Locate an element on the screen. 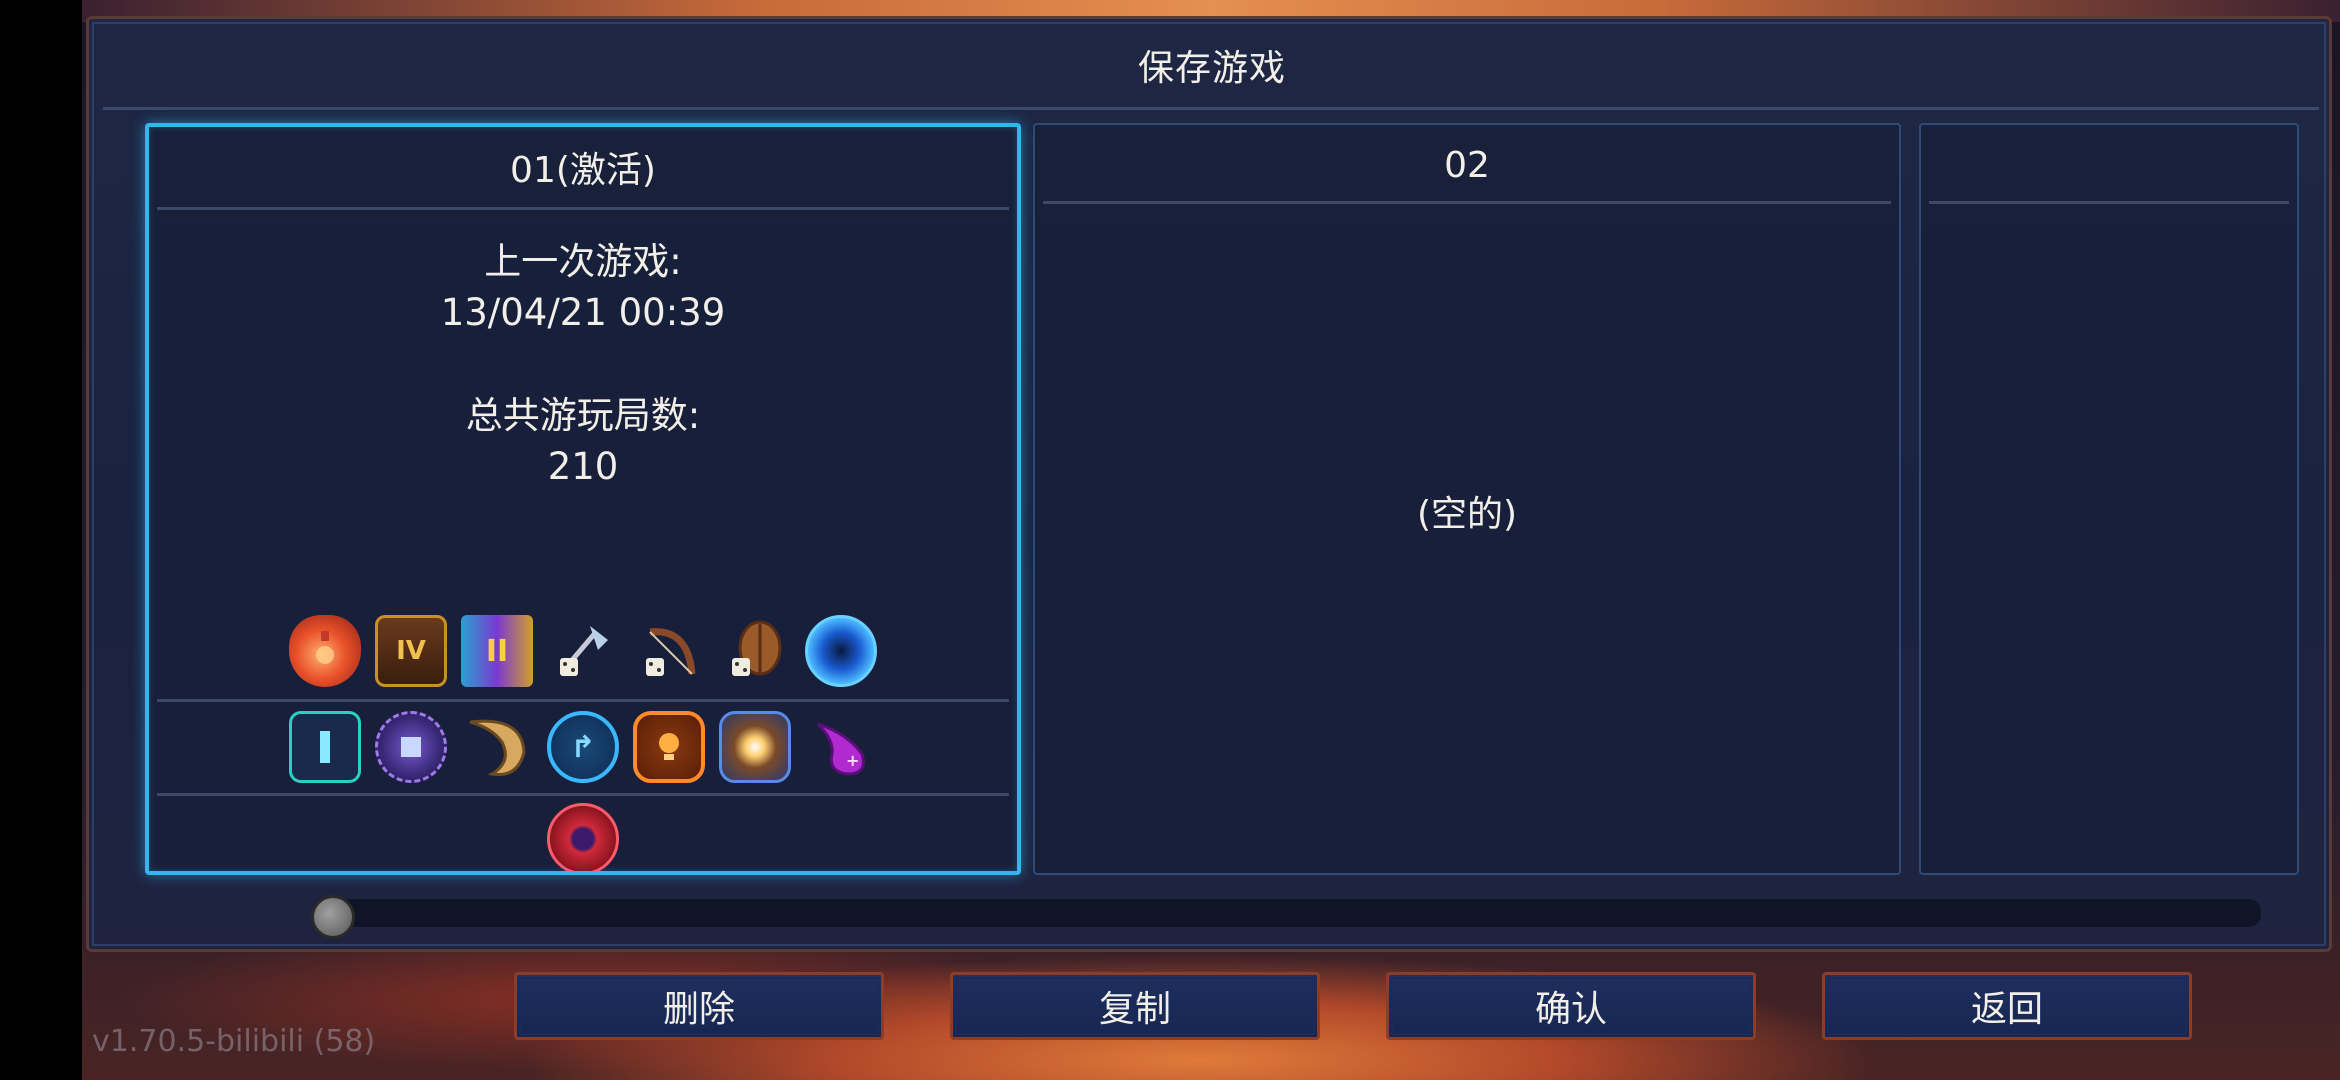 The height and width of the screenshot is (1080, 2340). last-played-label: 上一次游戏: is located at coordinates (583, 261).